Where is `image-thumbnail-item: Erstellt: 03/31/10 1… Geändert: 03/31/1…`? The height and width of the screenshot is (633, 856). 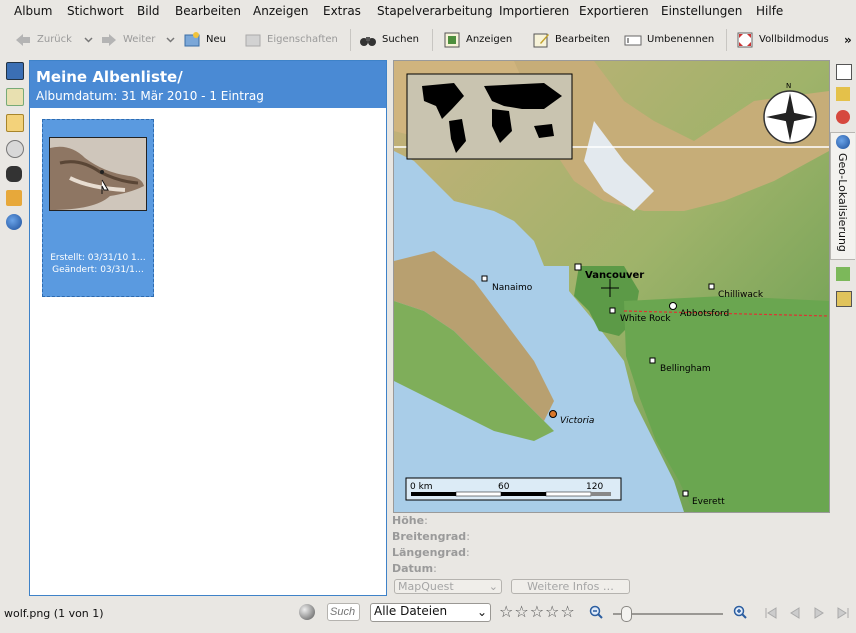
image-thumbnail-item: Erstellt: 03/31/10 1… Geändert: 03/31/1… is located at coordinates (98, 208).